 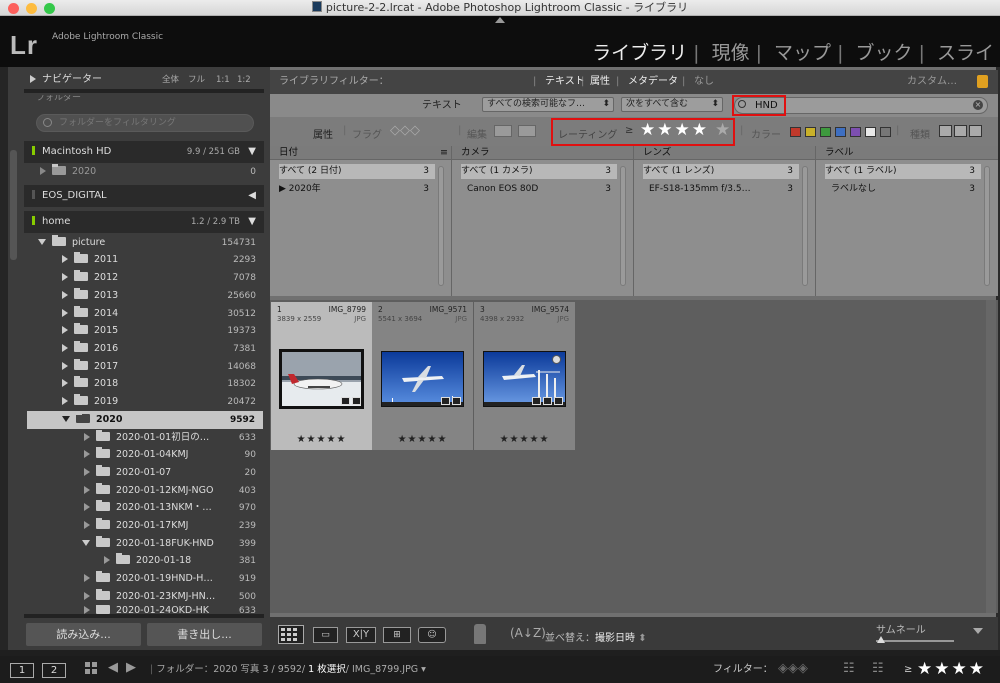 I want to click on filter-tab-none: なし, so click(x=704, y=82).